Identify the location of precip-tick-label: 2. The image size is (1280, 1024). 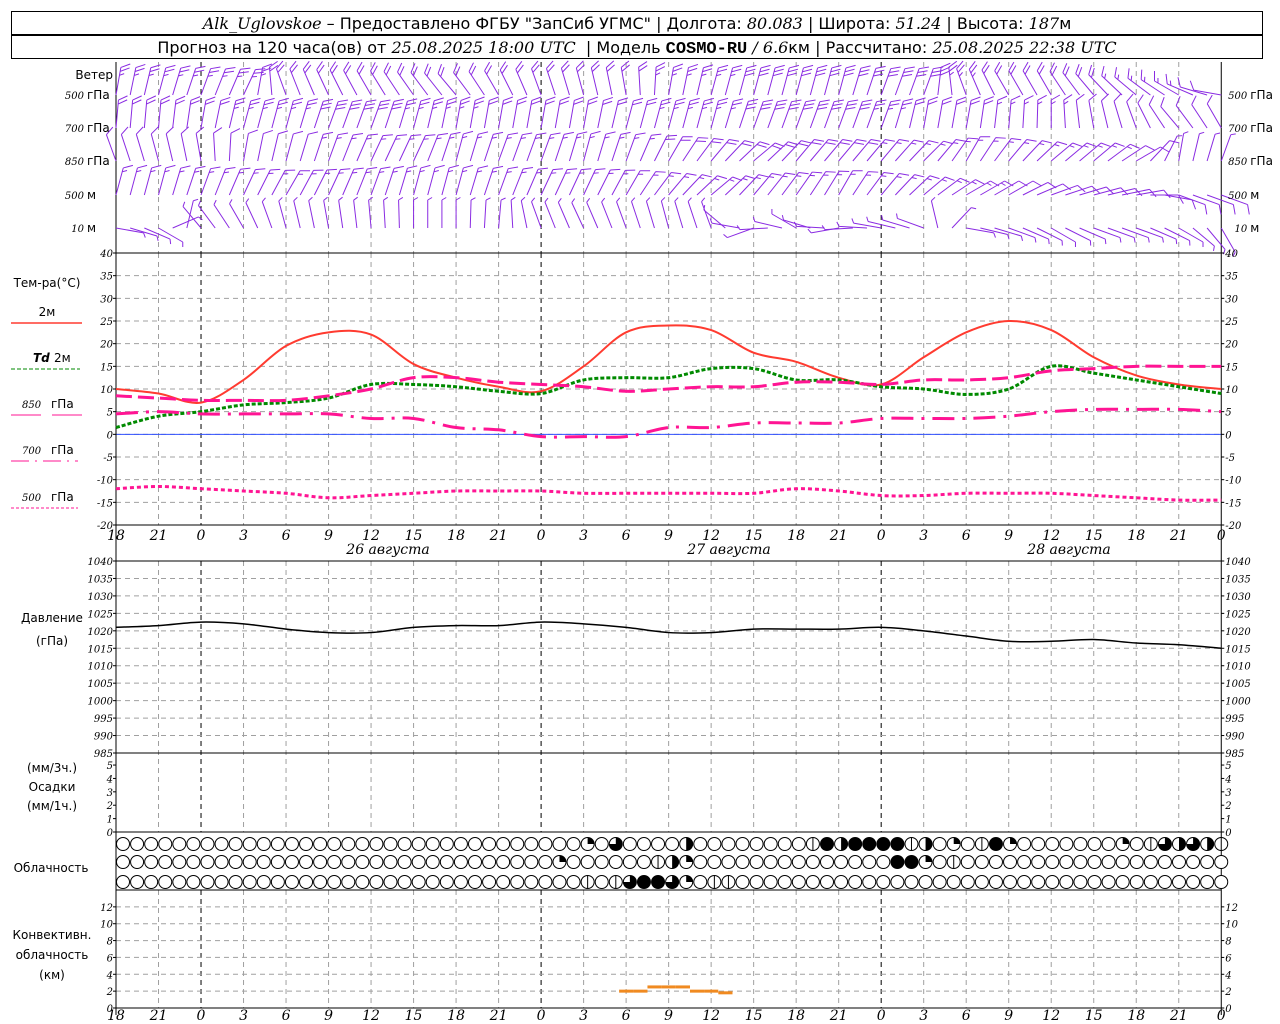
(109, 806).